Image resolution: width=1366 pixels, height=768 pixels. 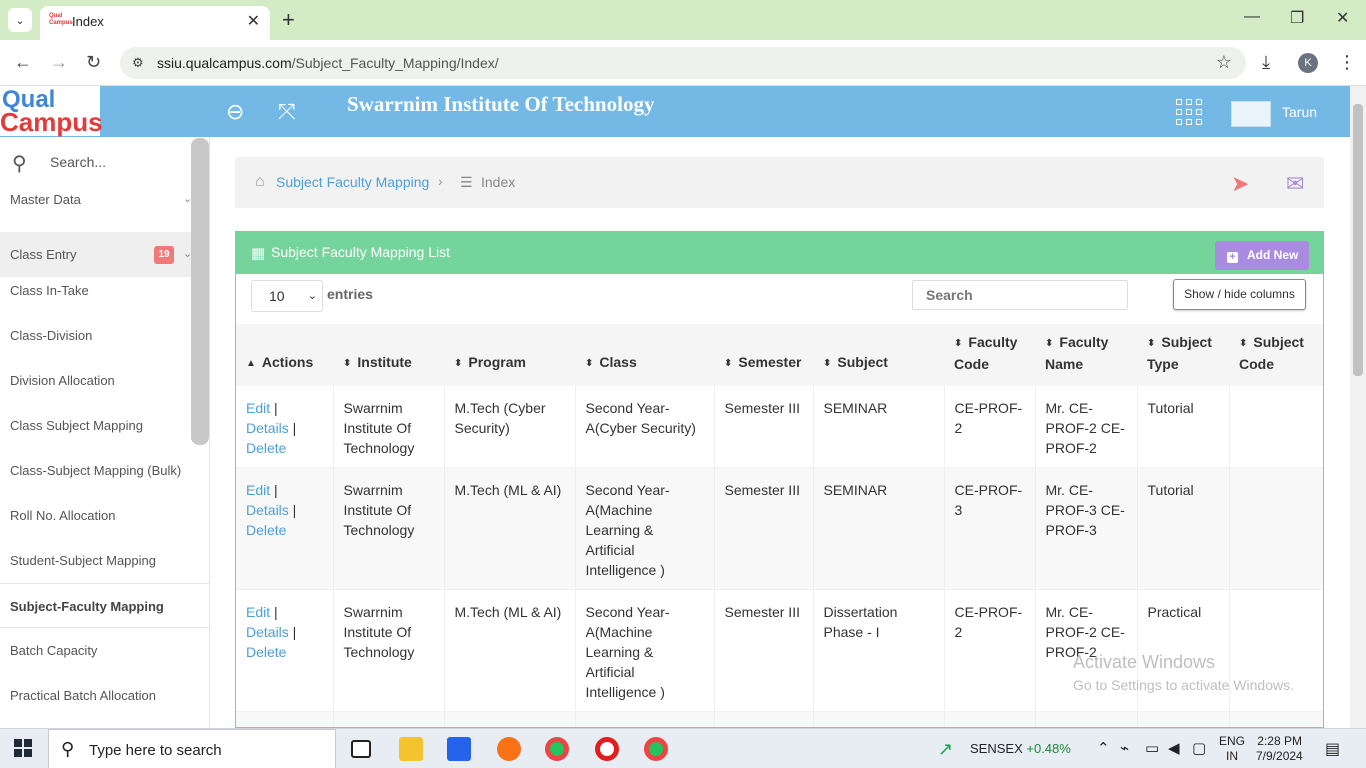 What do you see at coordinates (1086, 355) in the screenshot?
I see `column-header: ⬍ Faculty Name` at bounding box center [1086, 355].